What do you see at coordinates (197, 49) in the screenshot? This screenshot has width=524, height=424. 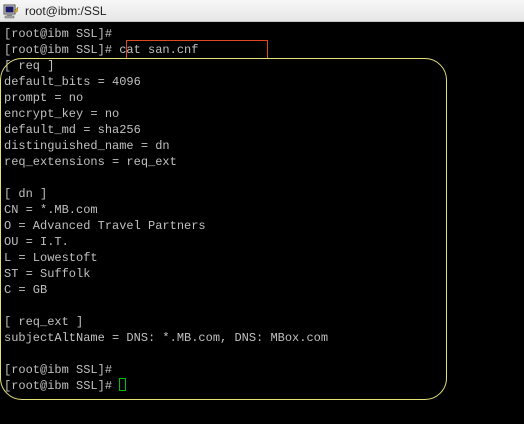 I see `command-highlight-box` at bounding box center [197, 49].